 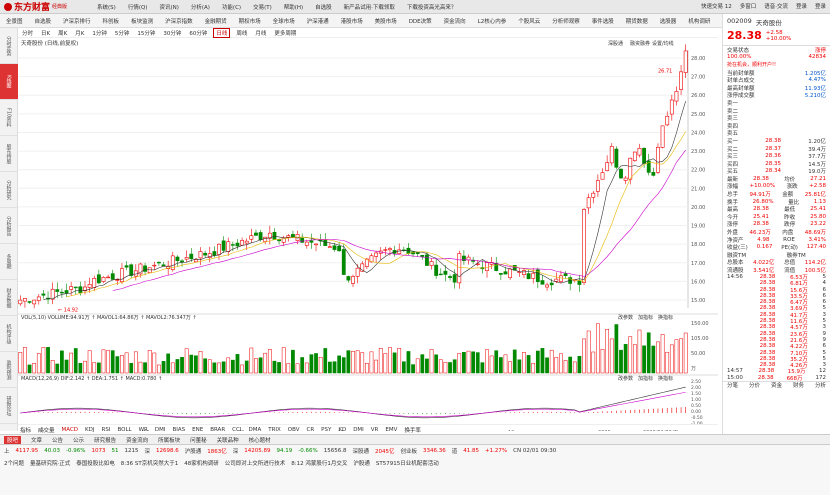 I want to click on period-2: 周K, so click(x=62, y=33).